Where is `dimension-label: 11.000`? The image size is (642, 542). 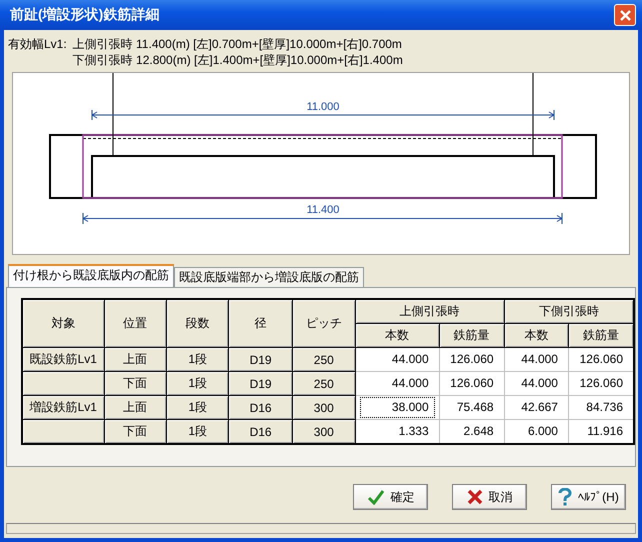 dimension-label: 11.000 is located at coordinates (323, 107).